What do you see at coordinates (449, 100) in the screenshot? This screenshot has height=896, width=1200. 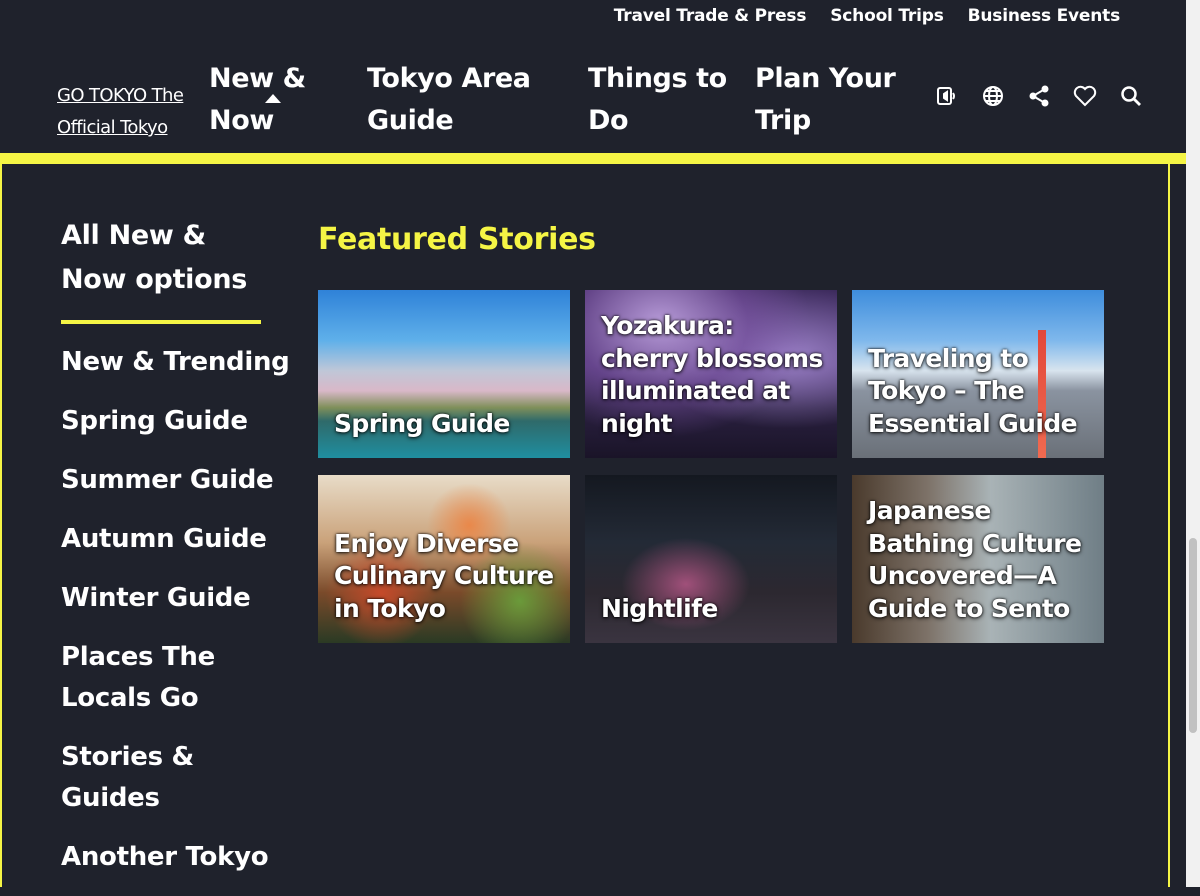 I see `nav-tokyo-area-guide: Tokyo Area Guide` at bounding box center [449, 100].